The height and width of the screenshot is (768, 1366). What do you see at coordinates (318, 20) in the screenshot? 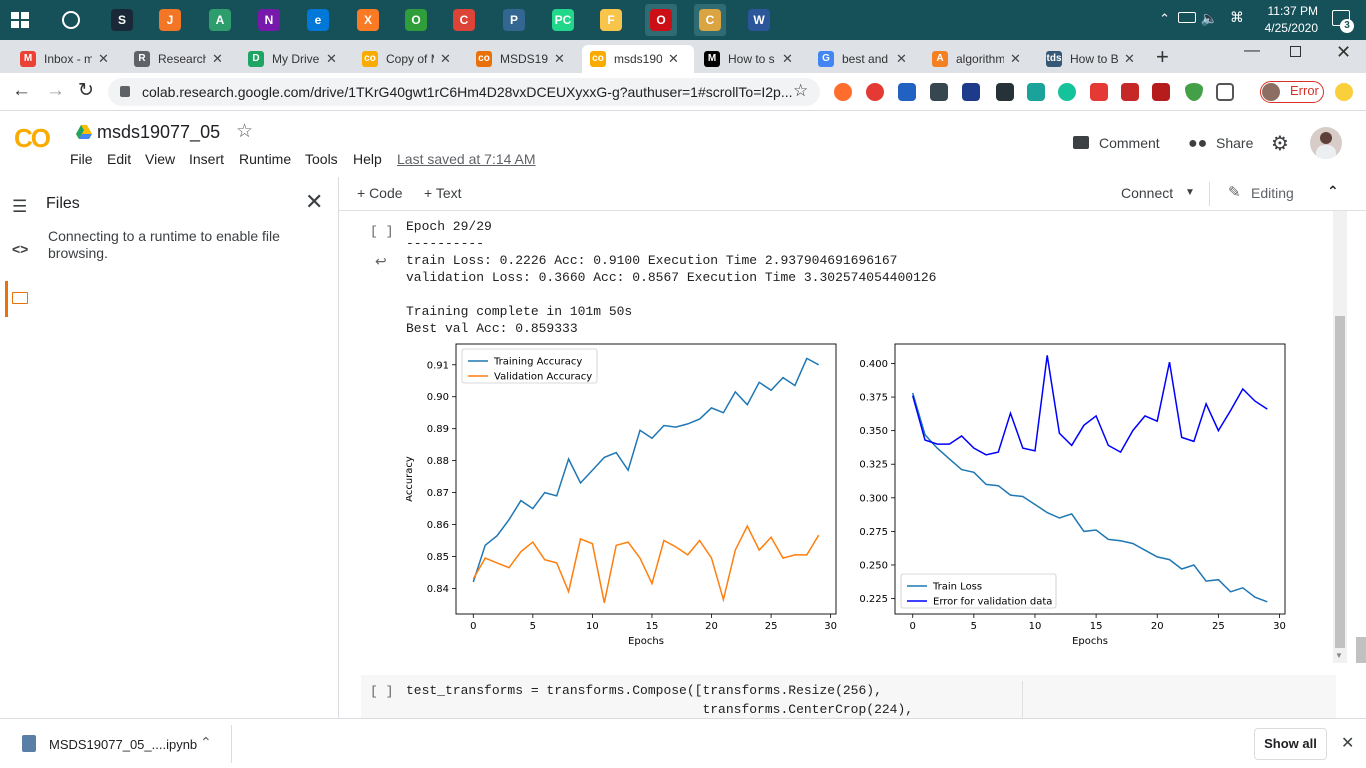
I see `taskbar-edge-icon: e` at bounding box center [318, 20].